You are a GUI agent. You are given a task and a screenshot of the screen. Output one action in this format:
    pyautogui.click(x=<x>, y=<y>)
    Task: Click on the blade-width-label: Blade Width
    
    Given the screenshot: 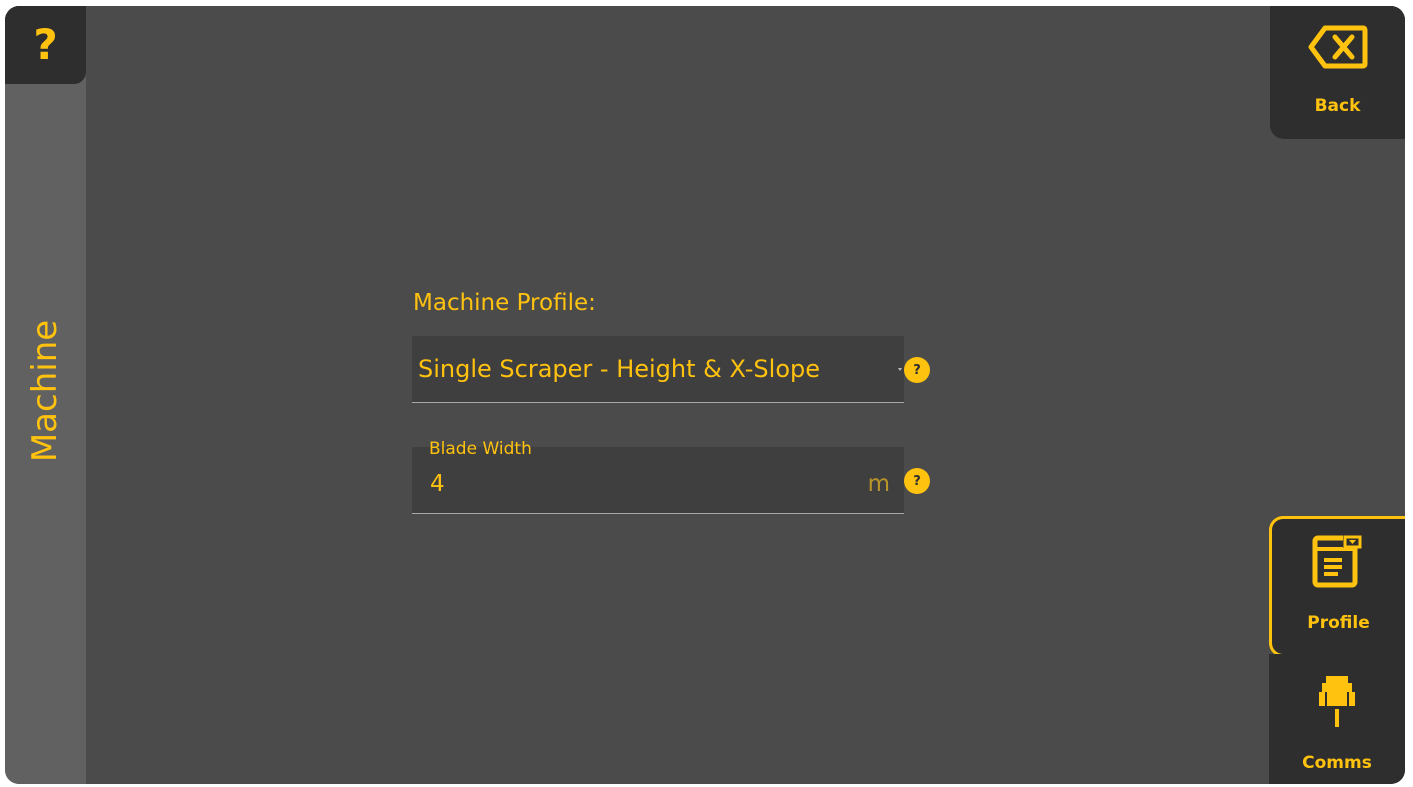 What is the action you would take?
    pyautogui.click(x=480, y=449)
    